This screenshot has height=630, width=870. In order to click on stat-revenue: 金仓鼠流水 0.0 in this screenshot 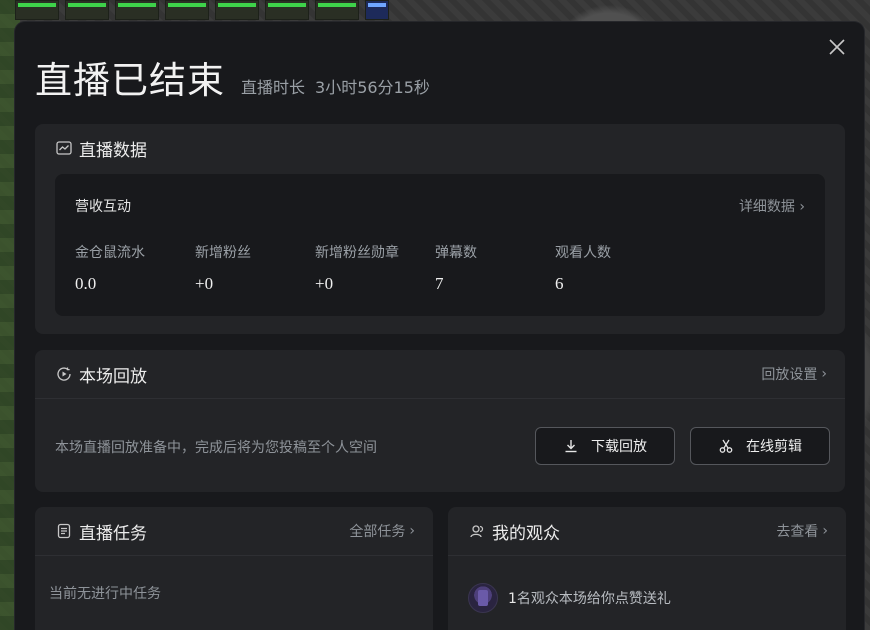, I will do `click(135, 268)`.